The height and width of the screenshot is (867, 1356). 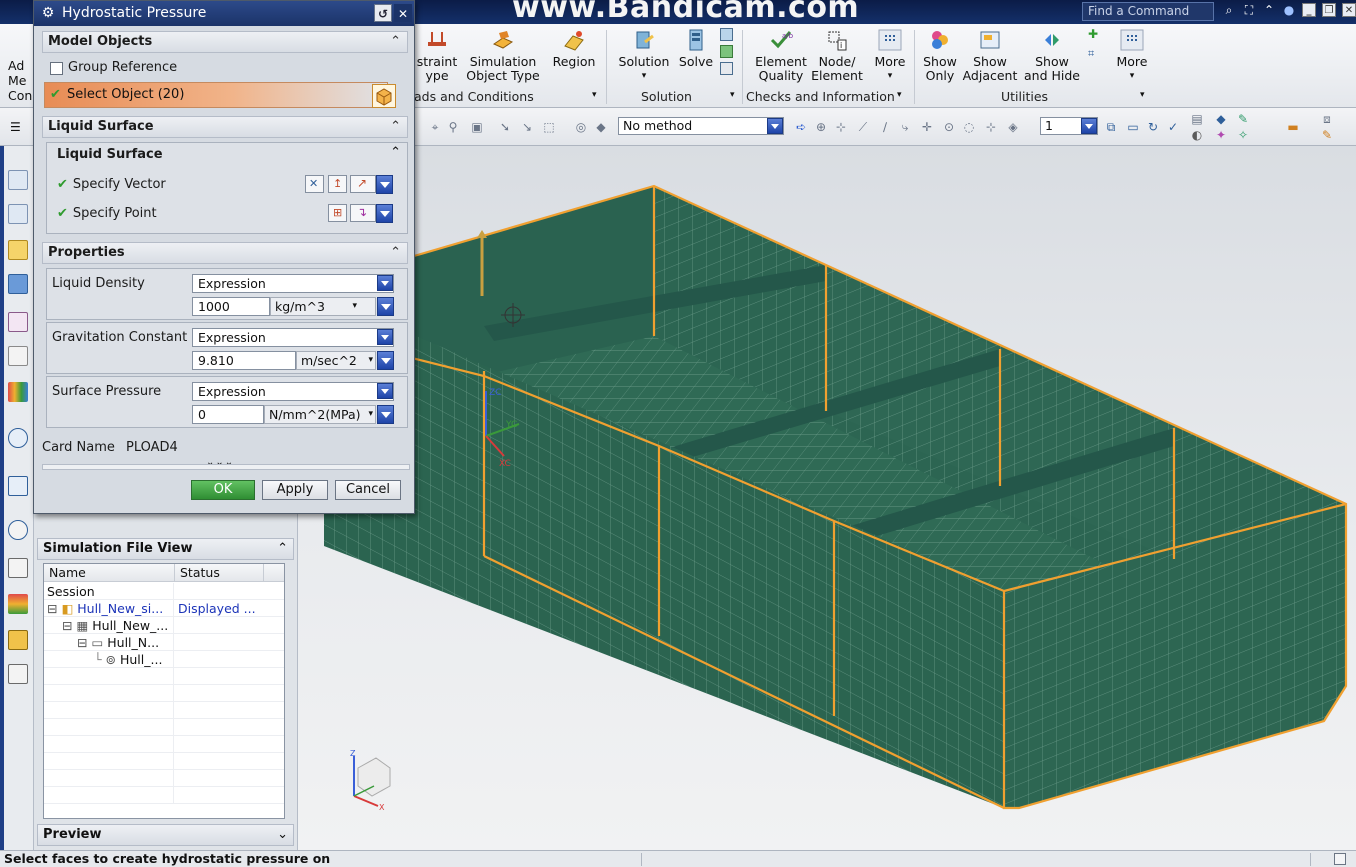 I want to click on point-type-icon: ↴, so click(x=363, y=213).